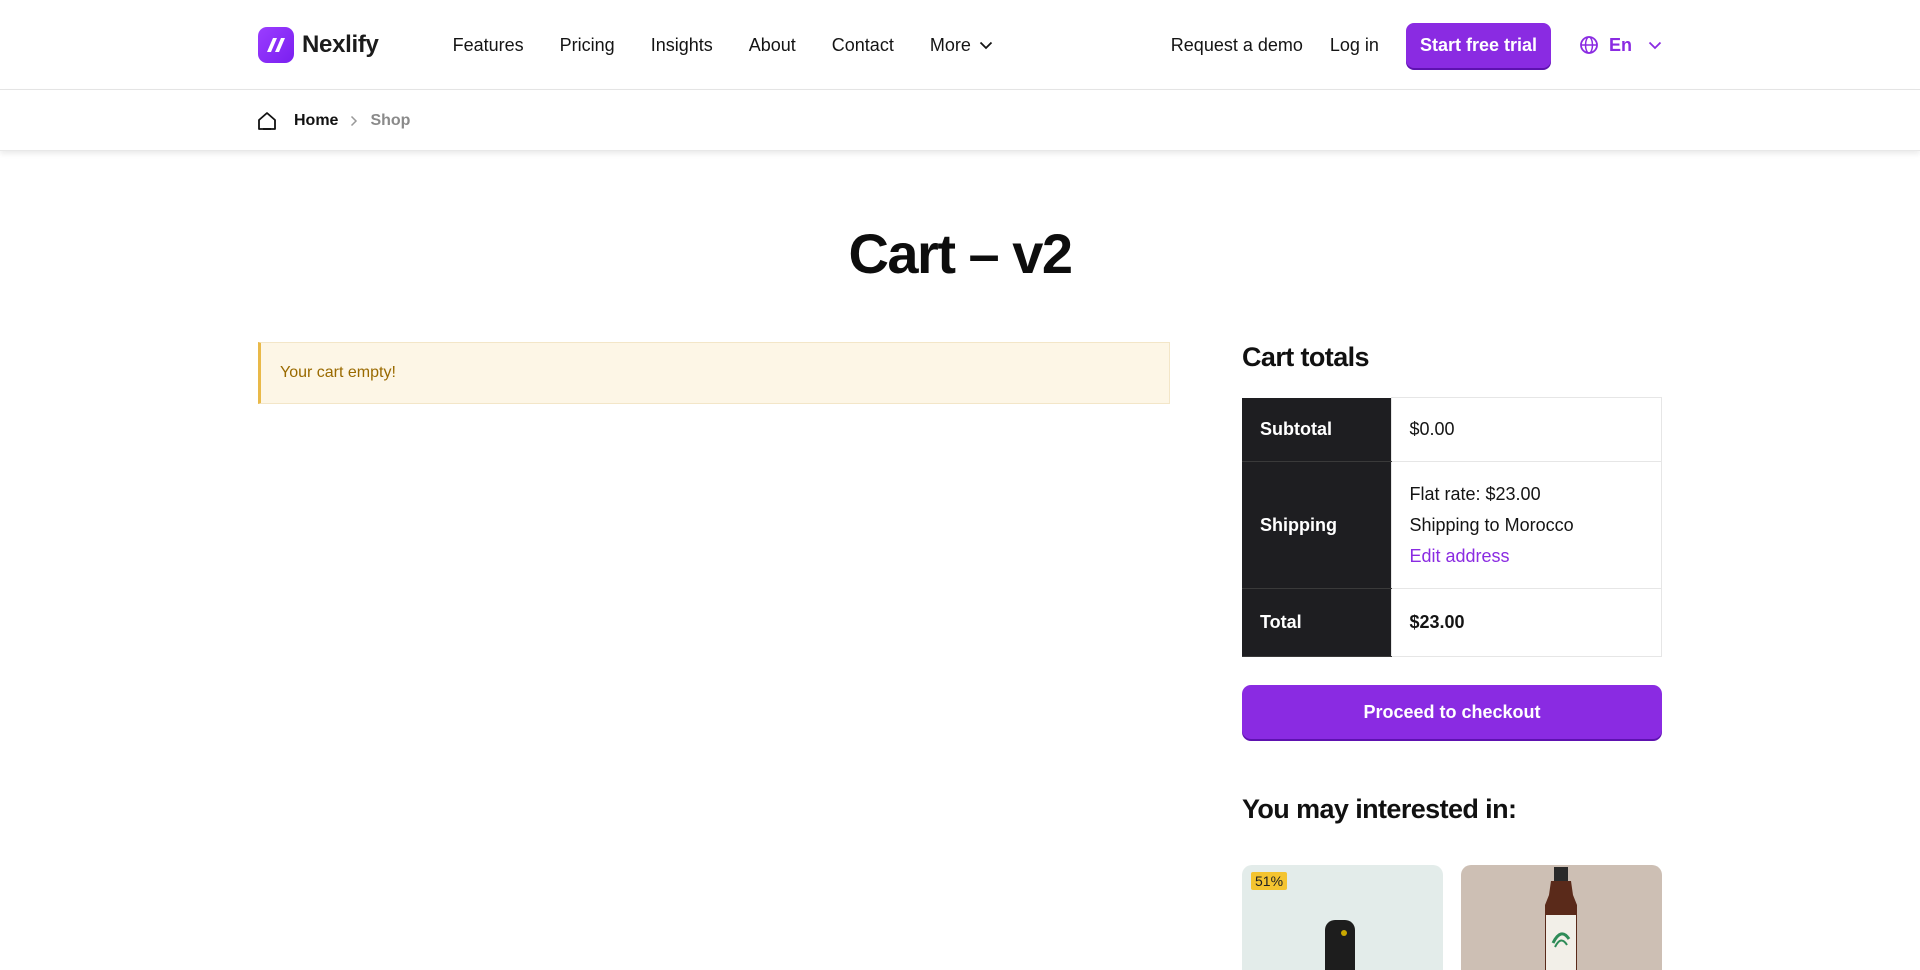 This screenshot has width=1920, height=970. I want to click on breadcrumb: Home Shop, so click(333, 121).